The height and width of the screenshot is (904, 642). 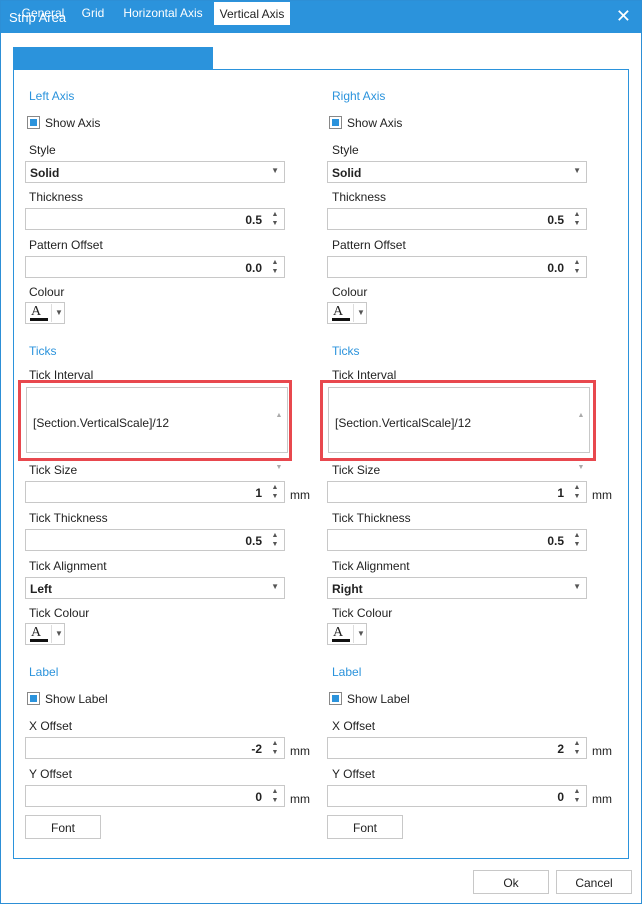 What do you see at coordinates (50, 774) in the screenshot?
I see `left-y-offset-label: Y Offset` at bounding box center [50, 774].